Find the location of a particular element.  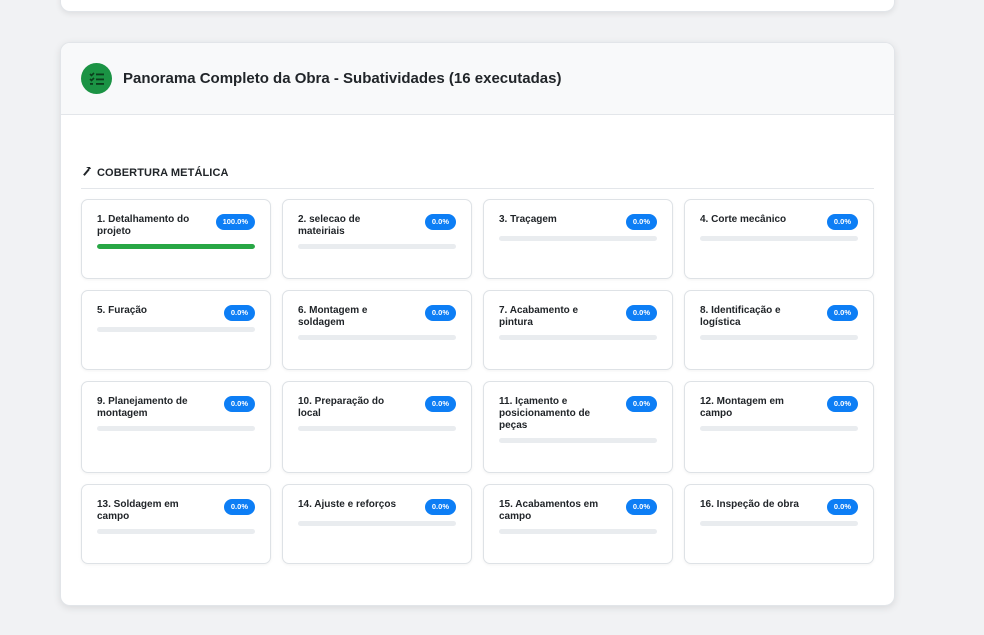

subactivity-name: 6. Montagem e soldagem is located at coordinates (333, 316).